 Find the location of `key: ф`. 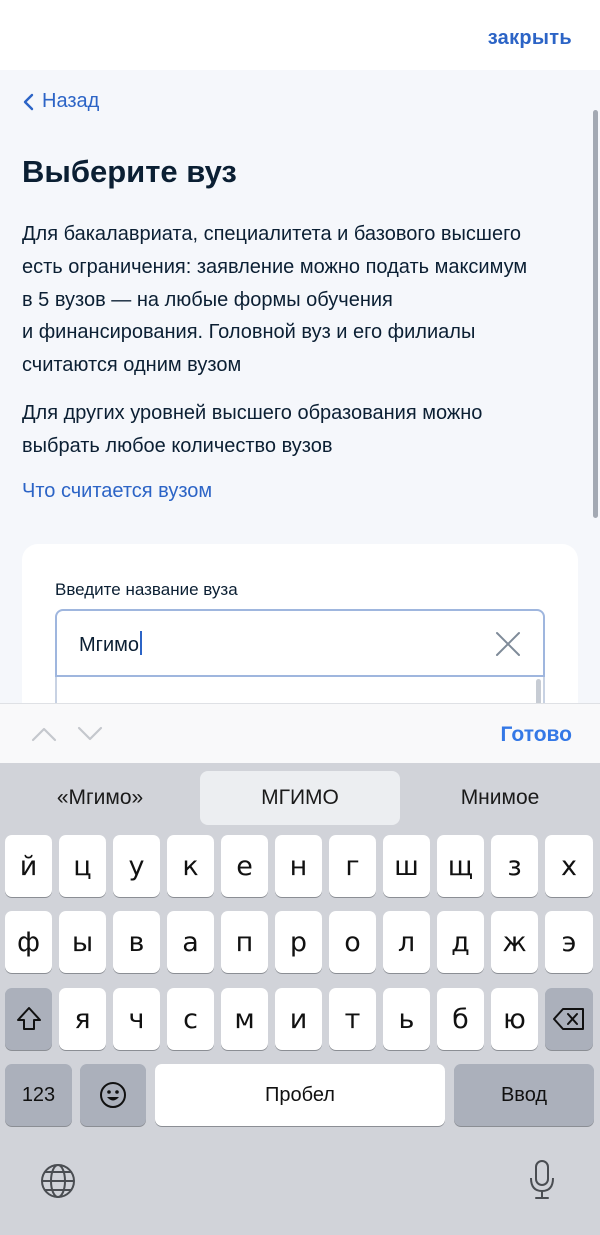

key: ф is located at coordinates (28, 942).